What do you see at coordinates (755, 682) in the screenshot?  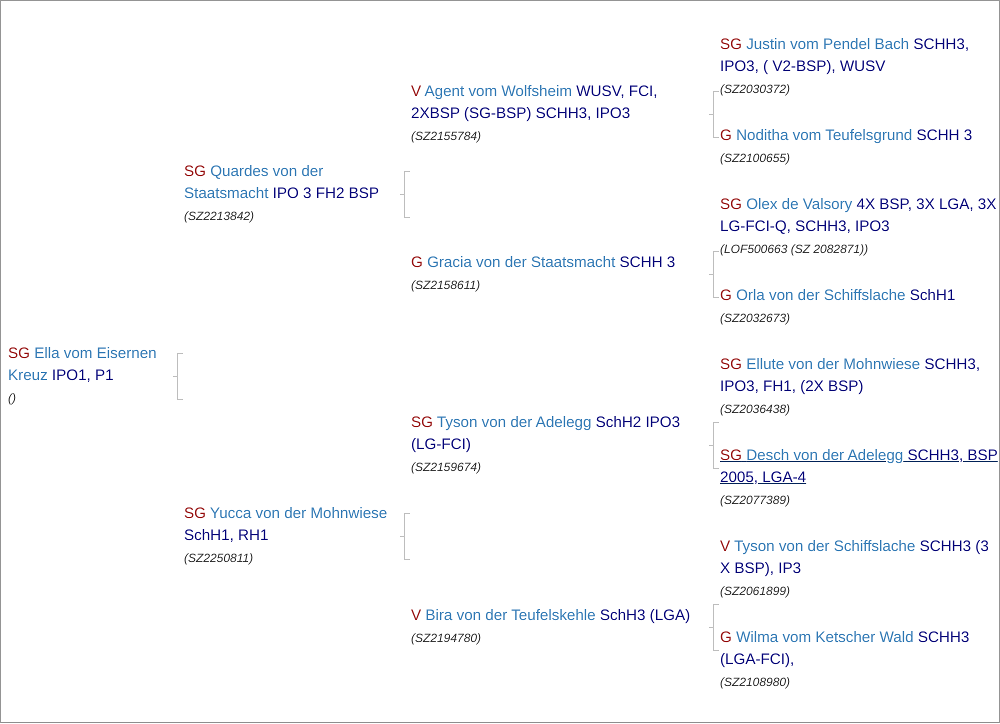 I see `registration-number: (SZ2108980)` at bounding box center [755, 682].